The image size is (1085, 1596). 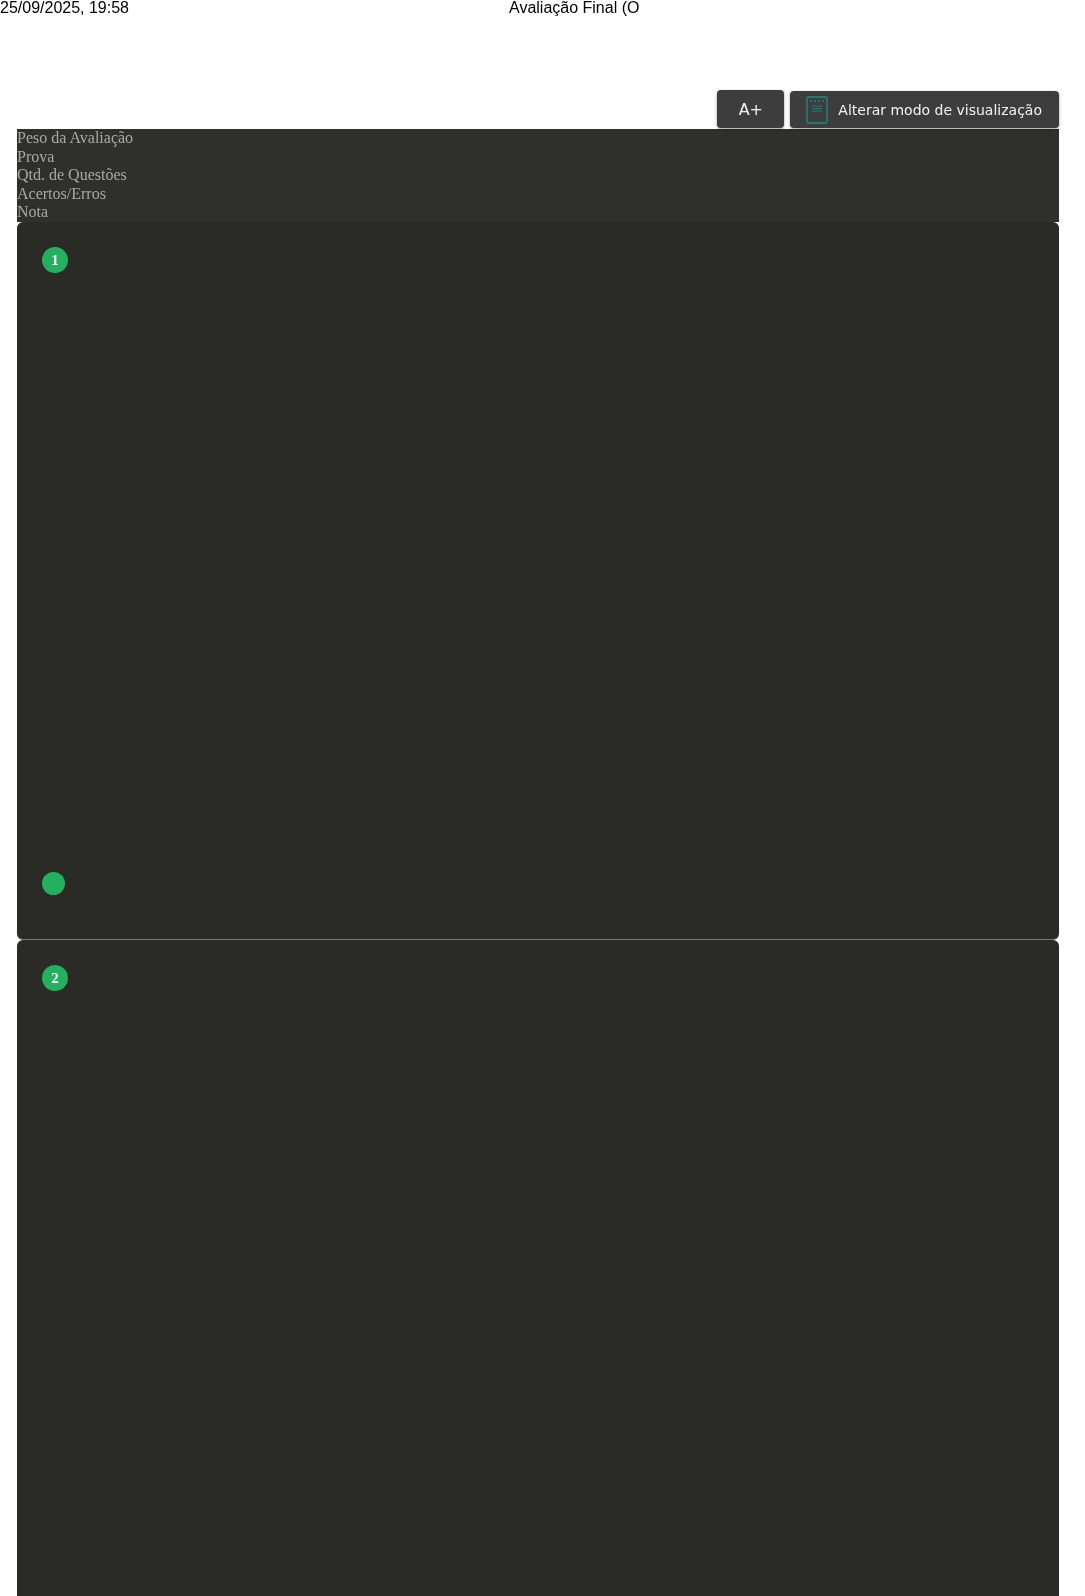 I want to click on summary-label: Prova, so click(x=36, y=157).